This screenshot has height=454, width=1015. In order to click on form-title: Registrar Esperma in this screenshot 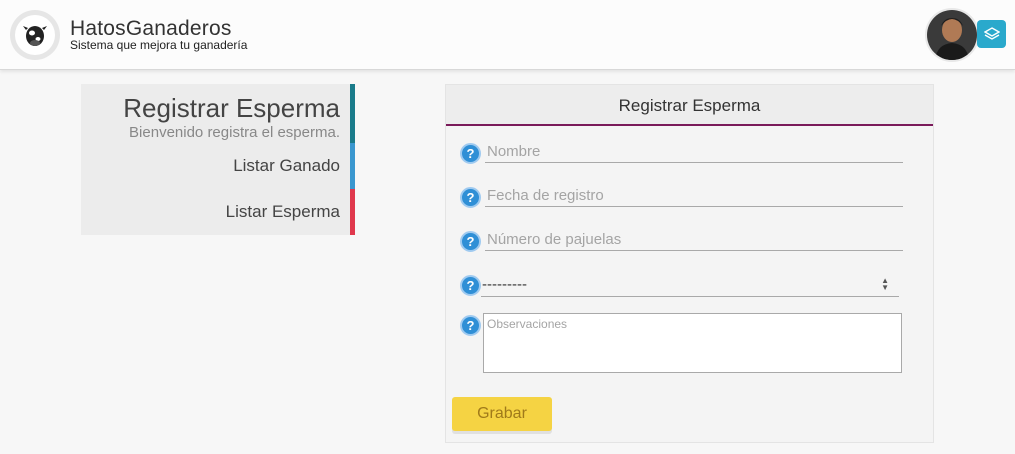, I will do `click(689, 105)`.